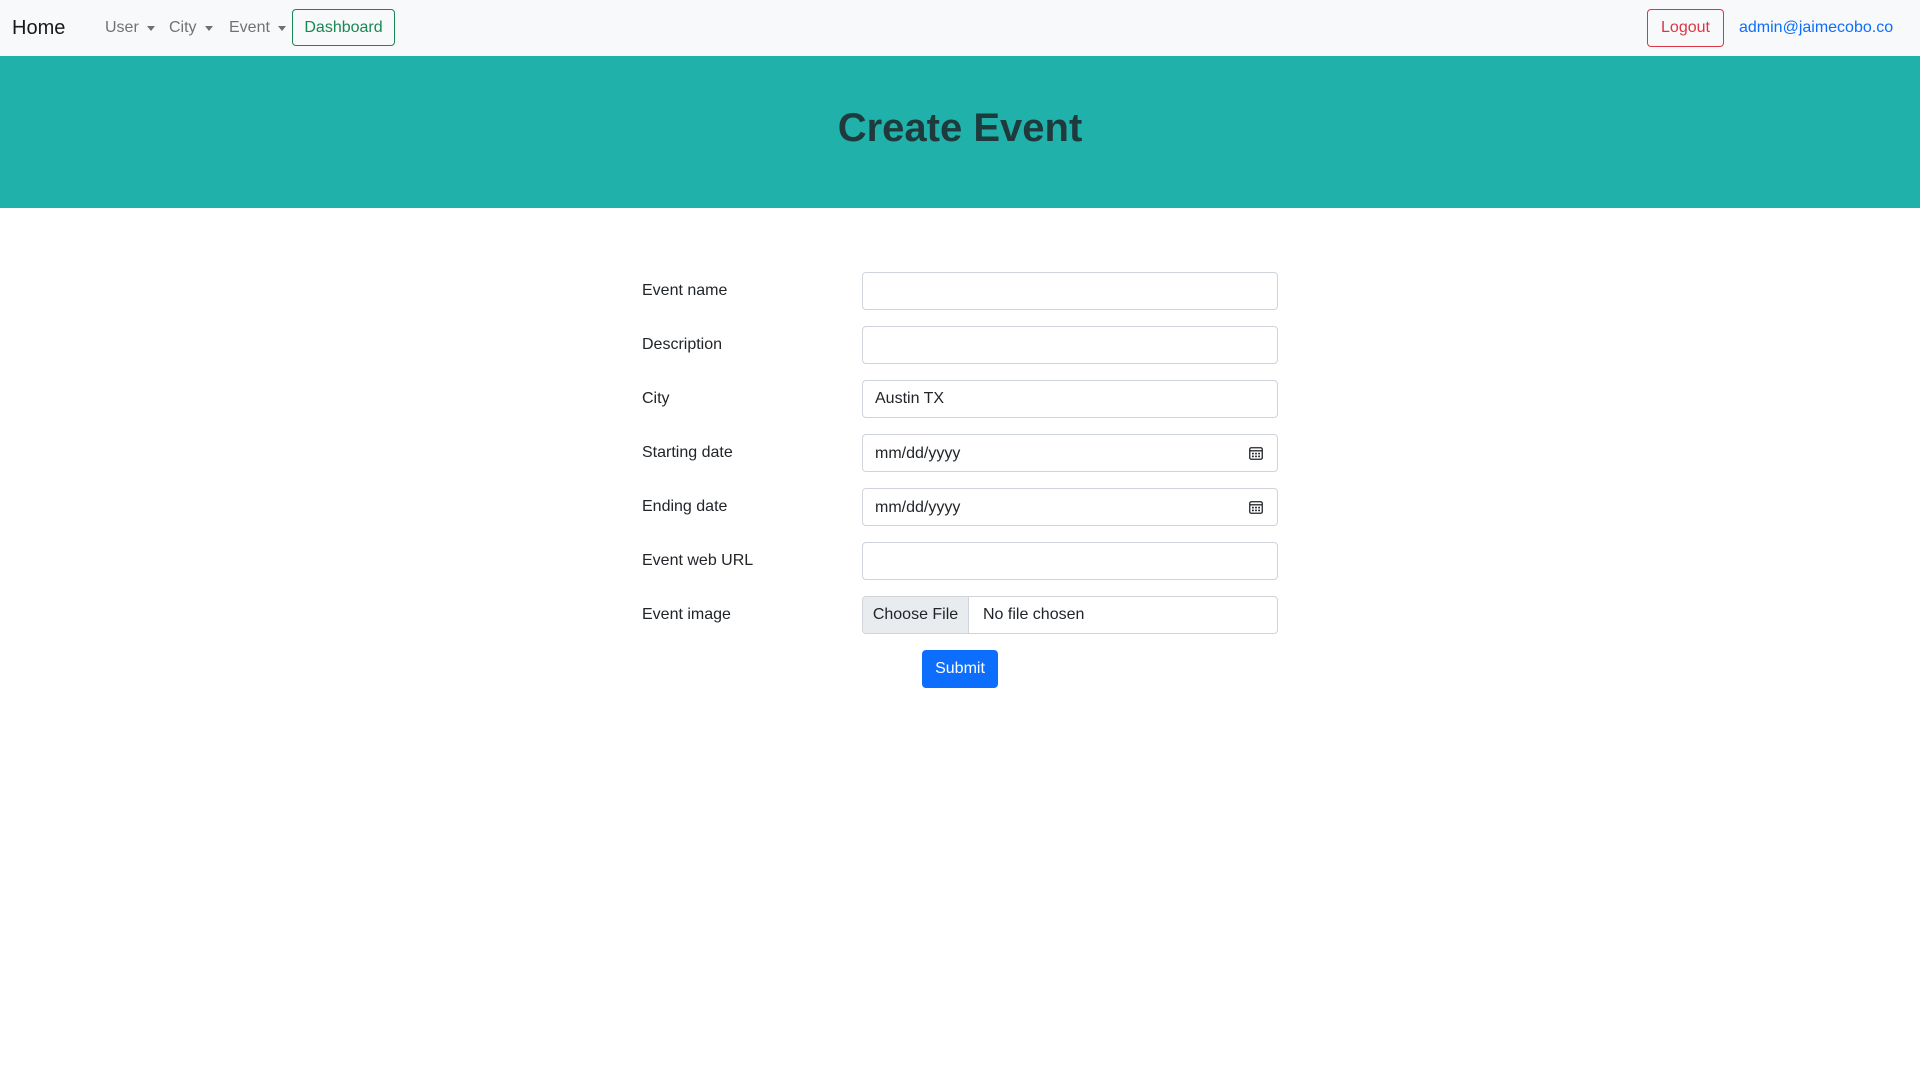 This screenshot has height=1080, width=1920. Describe the element at coordinates (686, 614) in the screenshot. I see `event-image-label: Event image` at that location.